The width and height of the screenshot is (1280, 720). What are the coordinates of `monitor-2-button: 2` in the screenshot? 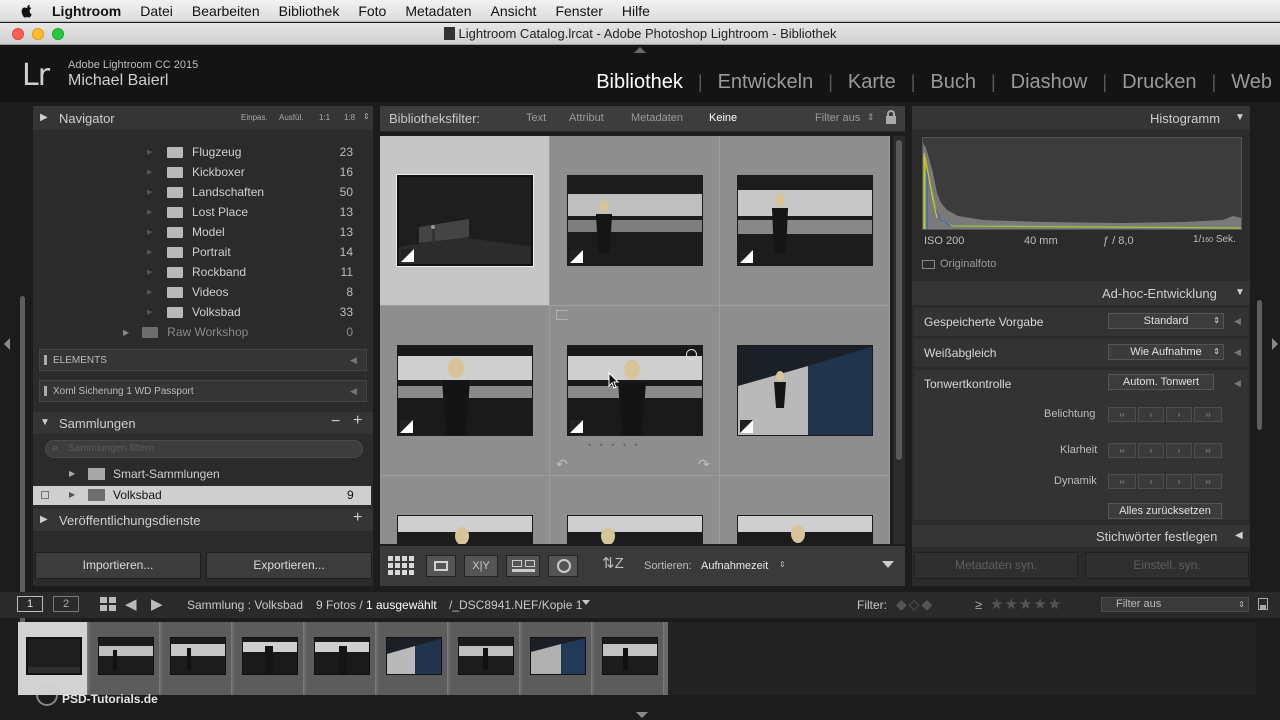 It's located at (66, 604).